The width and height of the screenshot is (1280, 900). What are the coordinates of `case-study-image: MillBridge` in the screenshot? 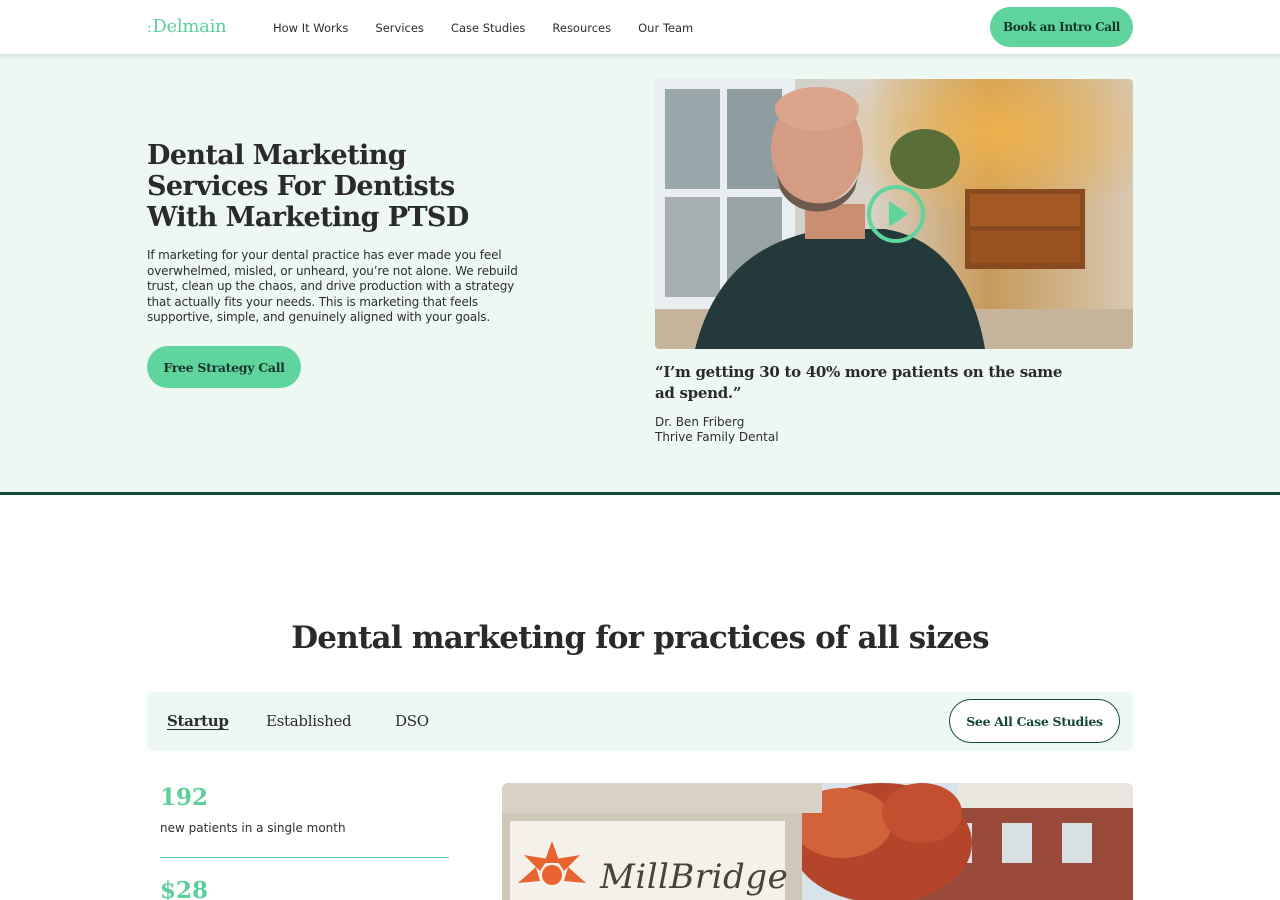 It's located at (817, 841).